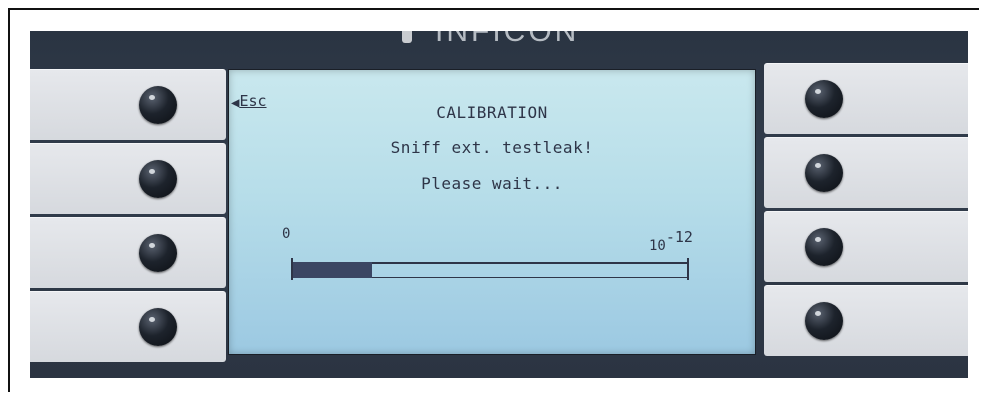 The height and width of the screenshot is (394, 981). Describe the element at coordinates (286, 234) in the screenshot. I see `scale-min-label: 0` at that location.